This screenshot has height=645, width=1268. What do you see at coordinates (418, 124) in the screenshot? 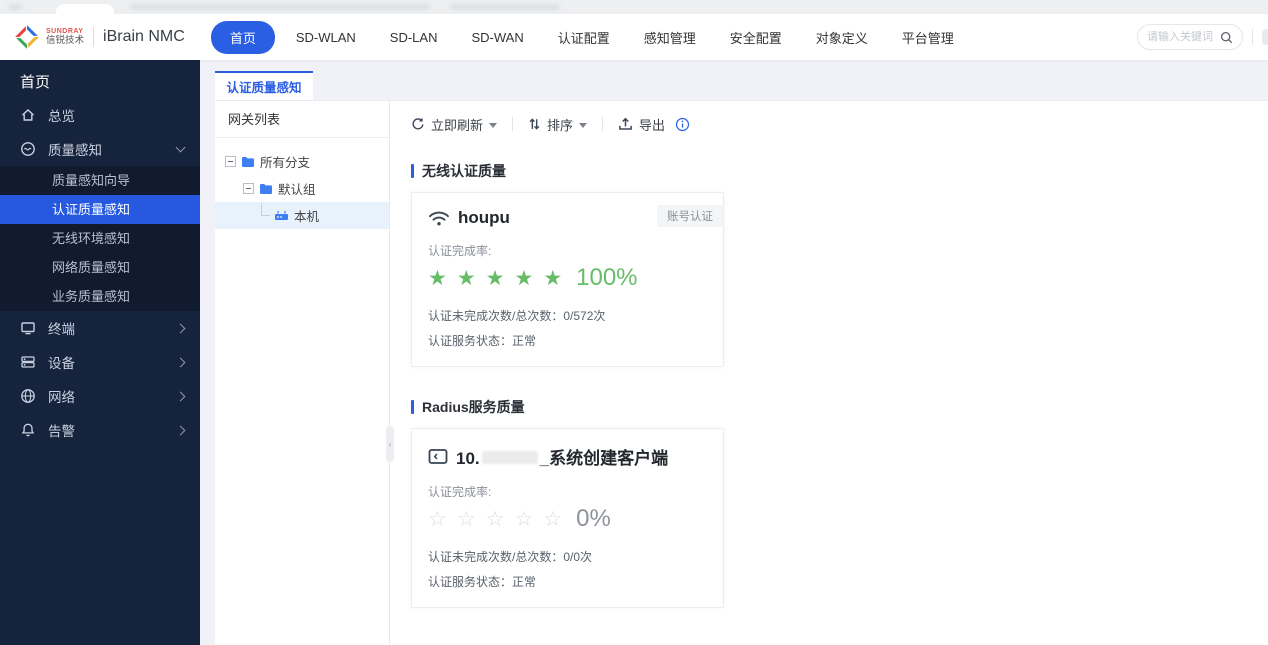
I see `refresh-icon` at bounding box center [418, 124].